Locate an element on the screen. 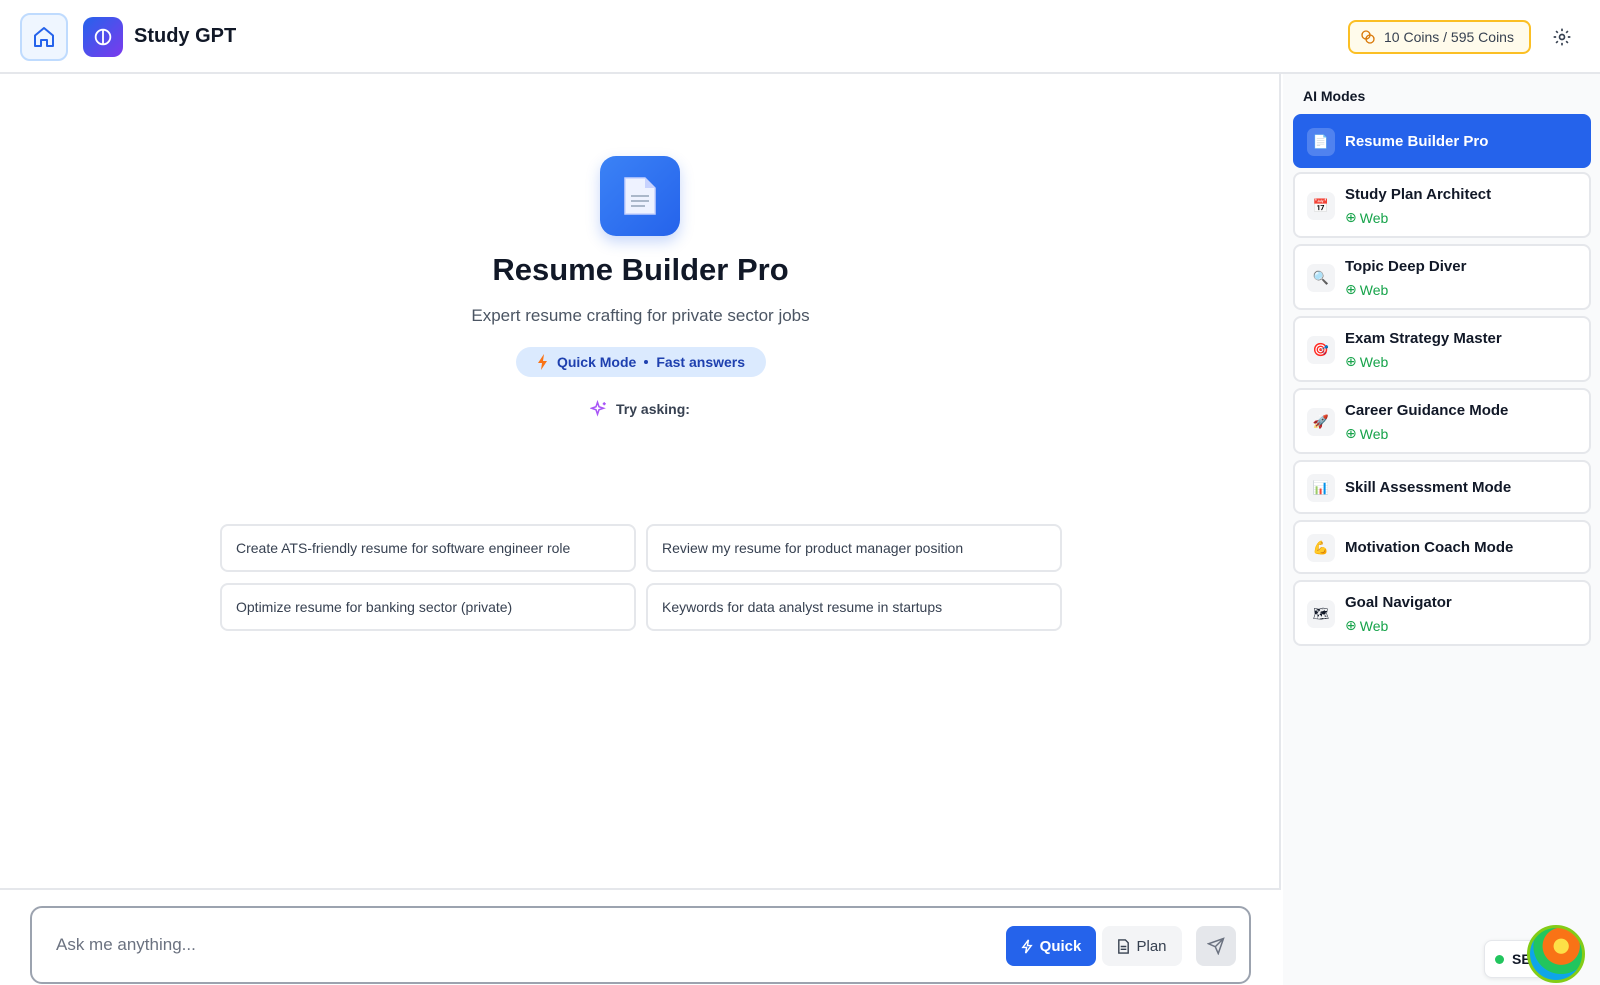  plan-mode-button: Plan is located at coordinates (1142, 946).